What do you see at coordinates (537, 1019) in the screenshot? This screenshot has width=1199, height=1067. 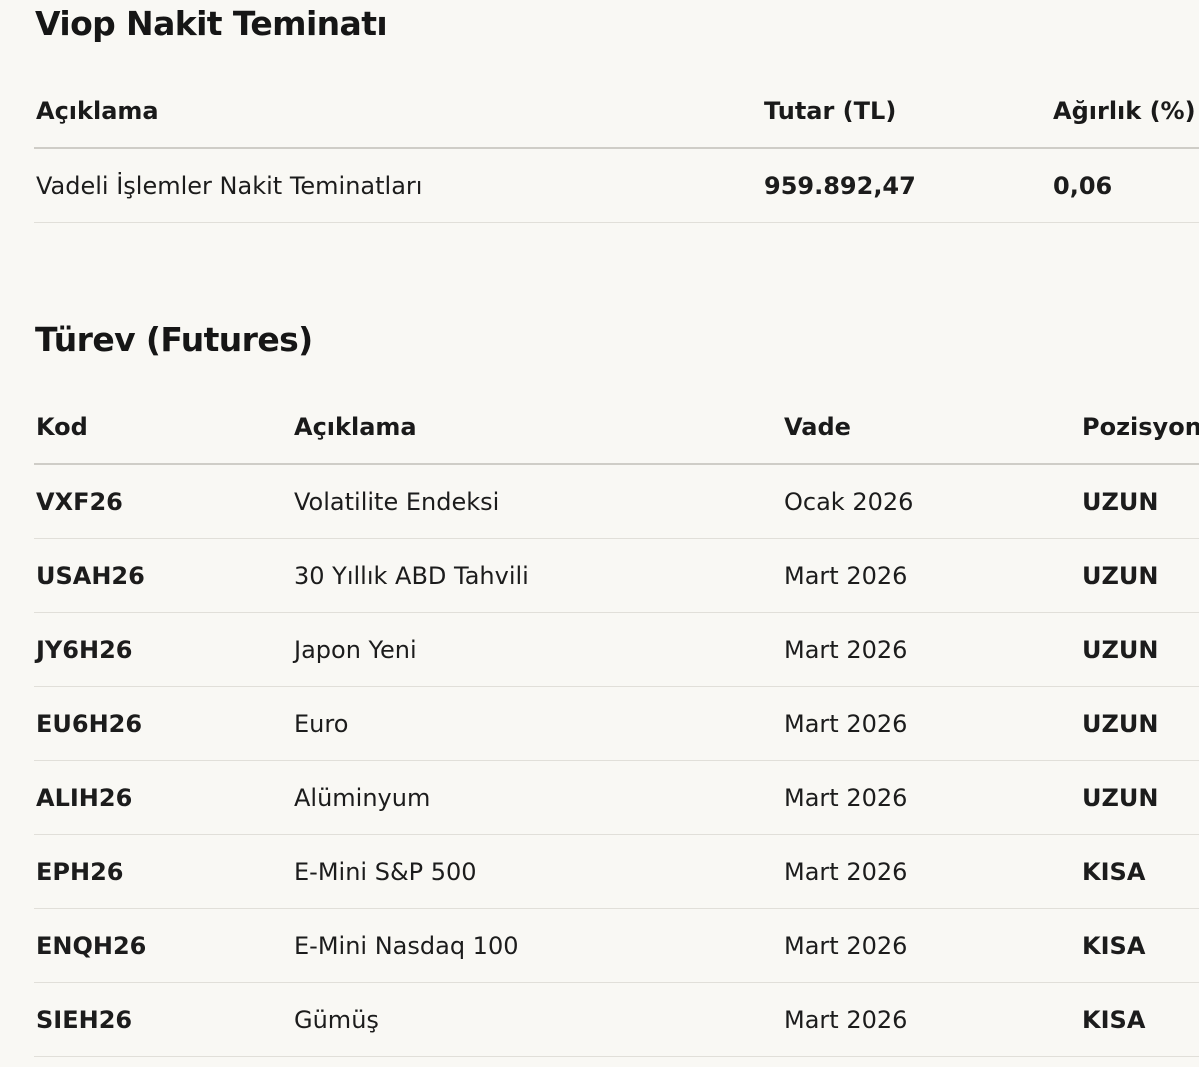 I see `cell-description: Gümüş` at bounding box center [537, 1019].